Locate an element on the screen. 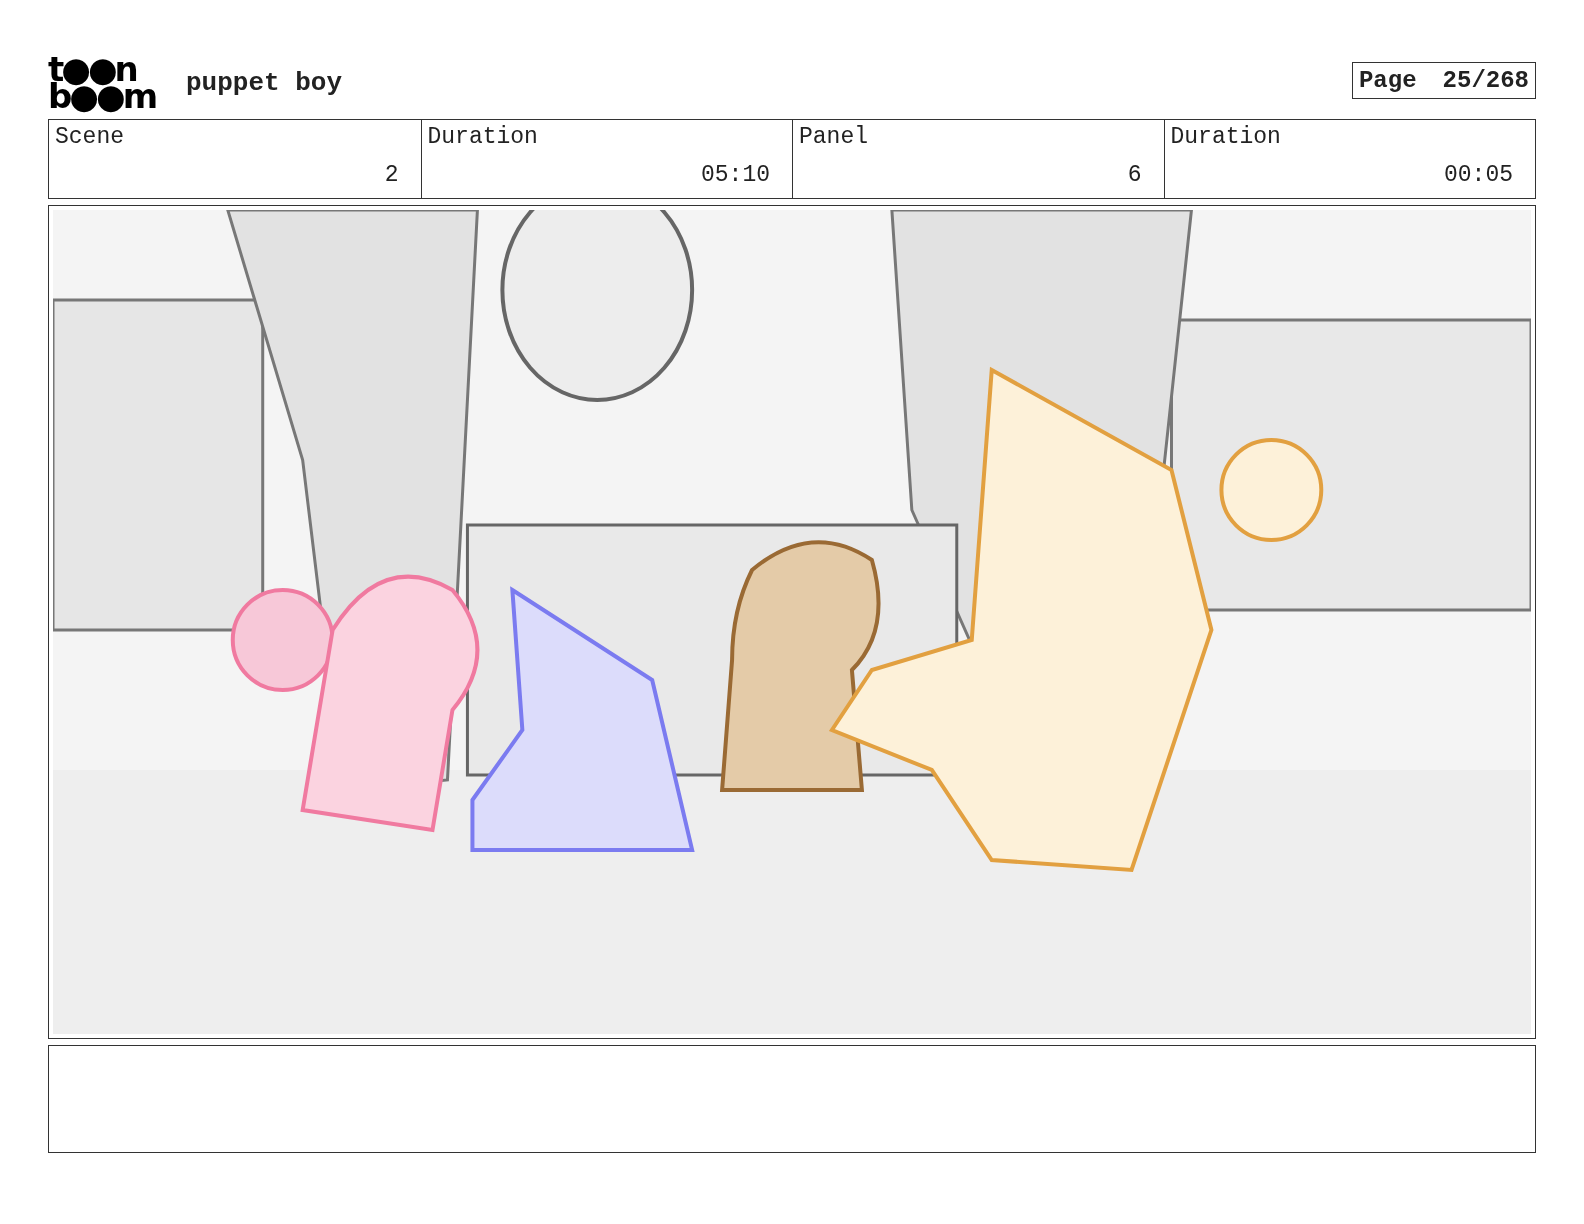 This screenshot has height=1224, width=1584. page-counter: Page 25/268 is located at coordinates (1443, 80).